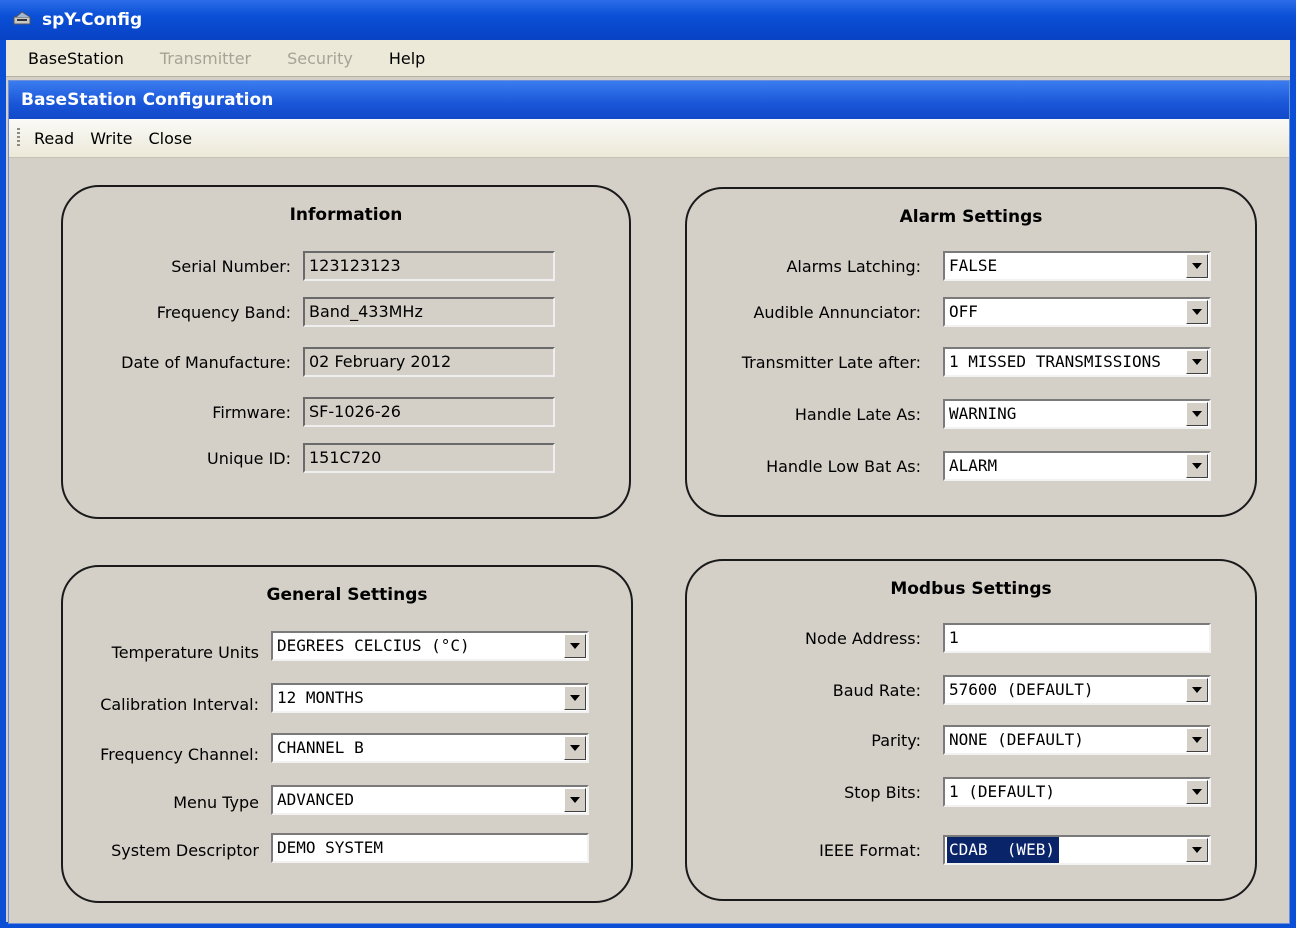 Image resolution: width=1296 pixels, height=928 pixels. I want to click on parity-select: NONE (DEFAULT), so click(1077, 740).